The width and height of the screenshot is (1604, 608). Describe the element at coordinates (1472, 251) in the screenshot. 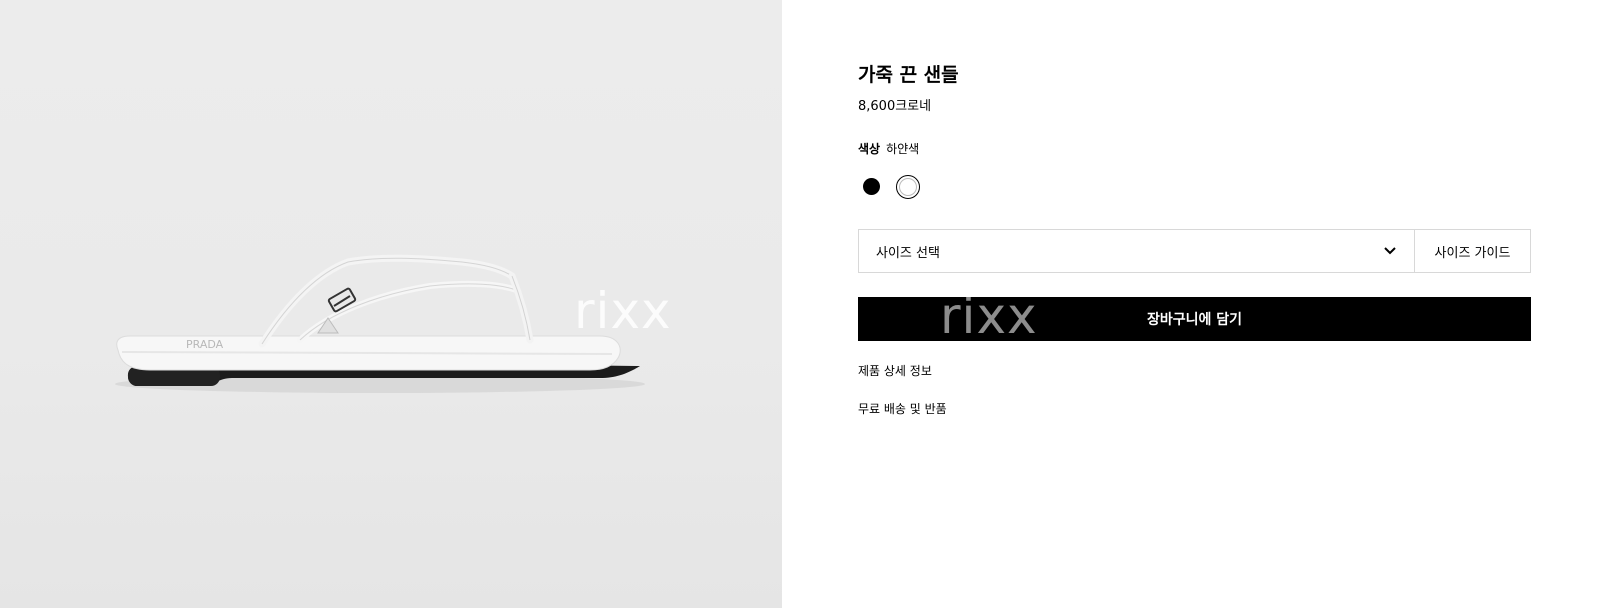

I see `size-guide-button: 사이즈 가이드` at that location.